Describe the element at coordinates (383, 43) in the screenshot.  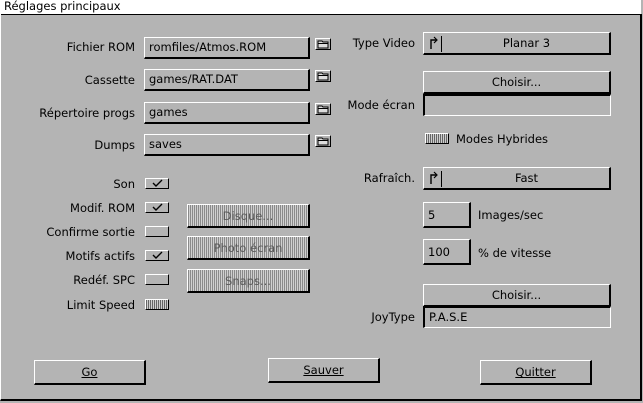
I see `type-video-label: Type Video` at that location.